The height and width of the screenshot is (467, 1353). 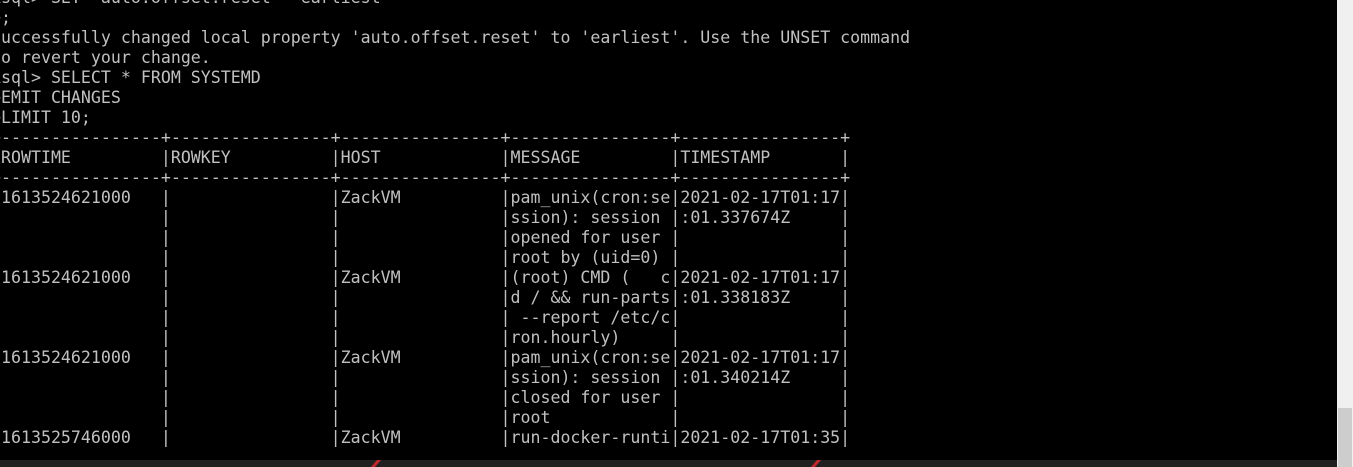 I want to click on terminal-line: ksql> SELECT * FROM SYSTEMD, so click(x=130, y=77).